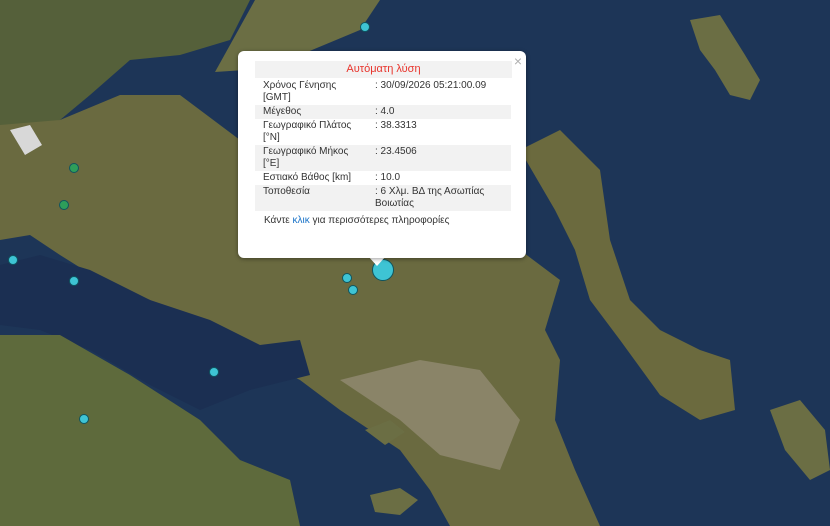  What do you see at coordinates (311, 198) in the screenshot?
I see `row-label: Τοποθεσία` at bounding box center [311, 198].